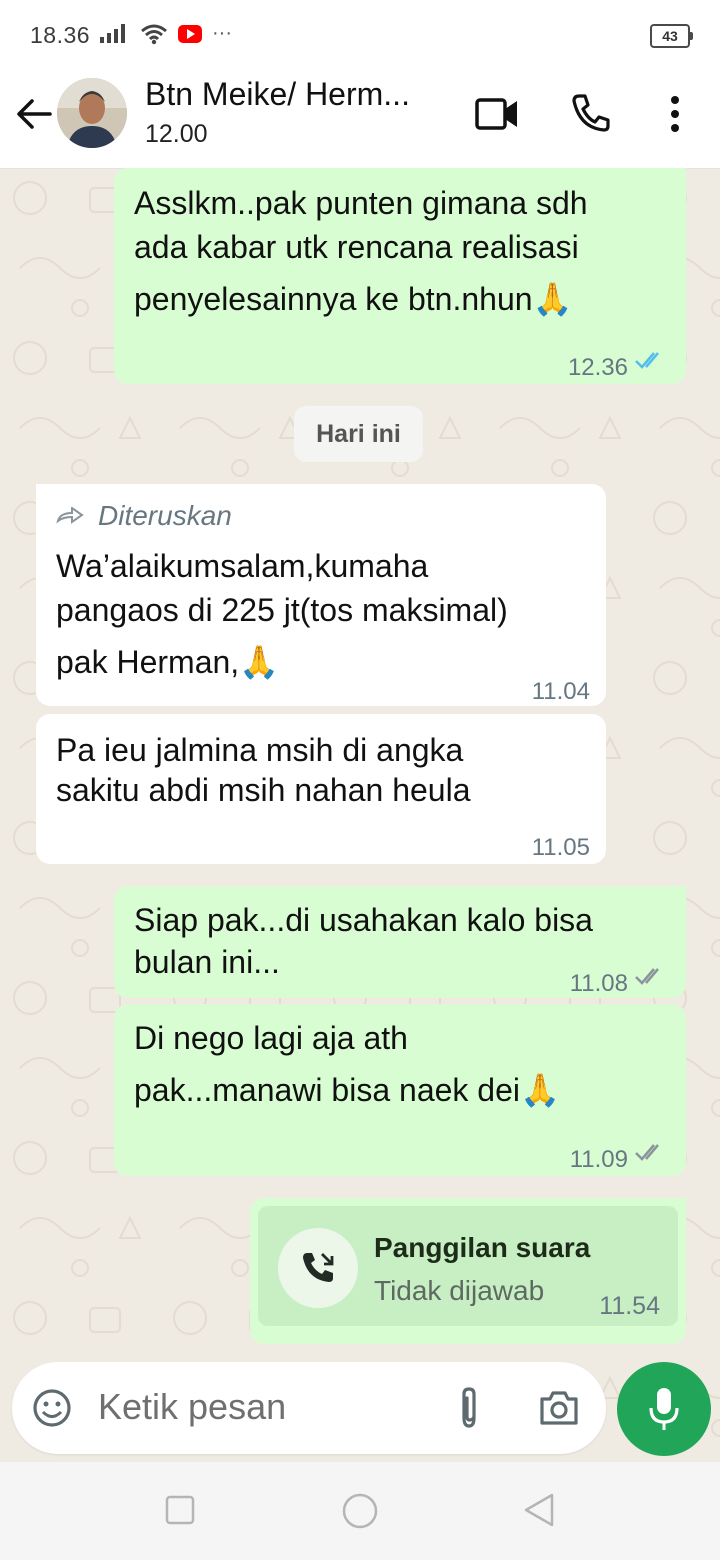  I want to click on signal-icon, so click(112, 33).